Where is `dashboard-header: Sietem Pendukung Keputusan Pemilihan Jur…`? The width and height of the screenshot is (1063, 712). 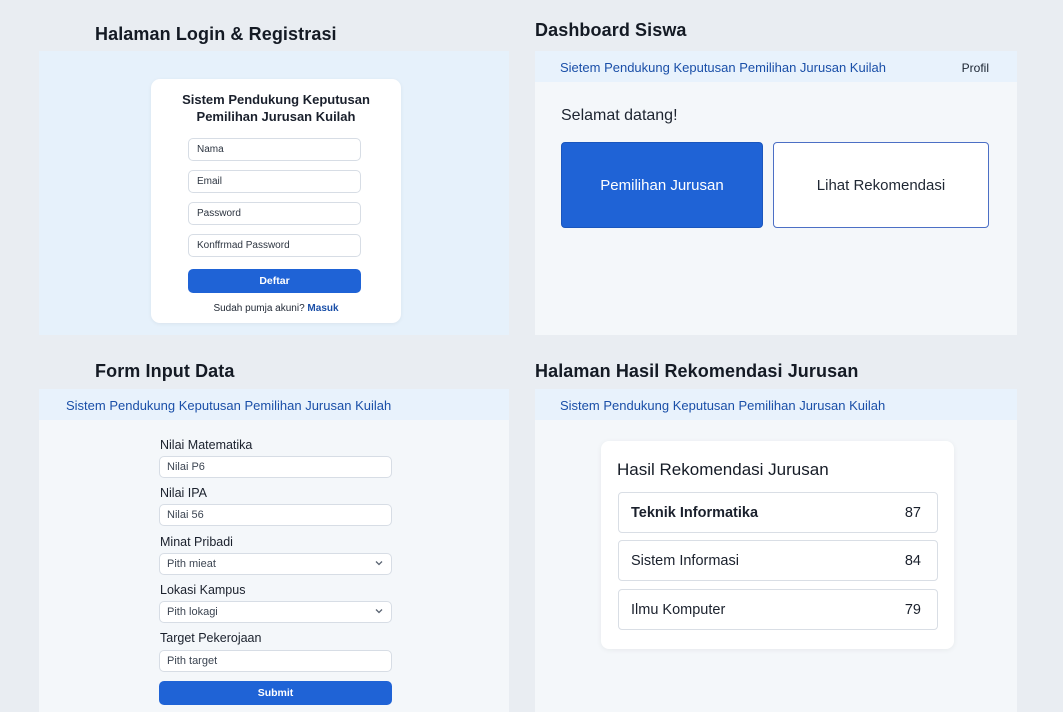 dashboard-header: Sietem Pendukung Keputusan Pemilihan Jur… is located at coordinates (776, 66).